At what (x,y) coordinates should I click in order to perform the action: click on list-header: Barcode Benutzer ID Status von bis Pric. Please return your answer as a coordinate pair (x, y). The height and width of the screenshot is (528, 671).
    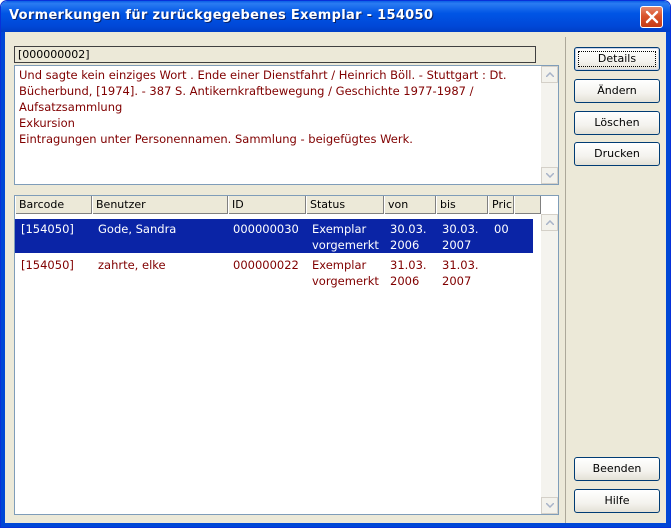
    Looking at the image, I should click on (278, 205).